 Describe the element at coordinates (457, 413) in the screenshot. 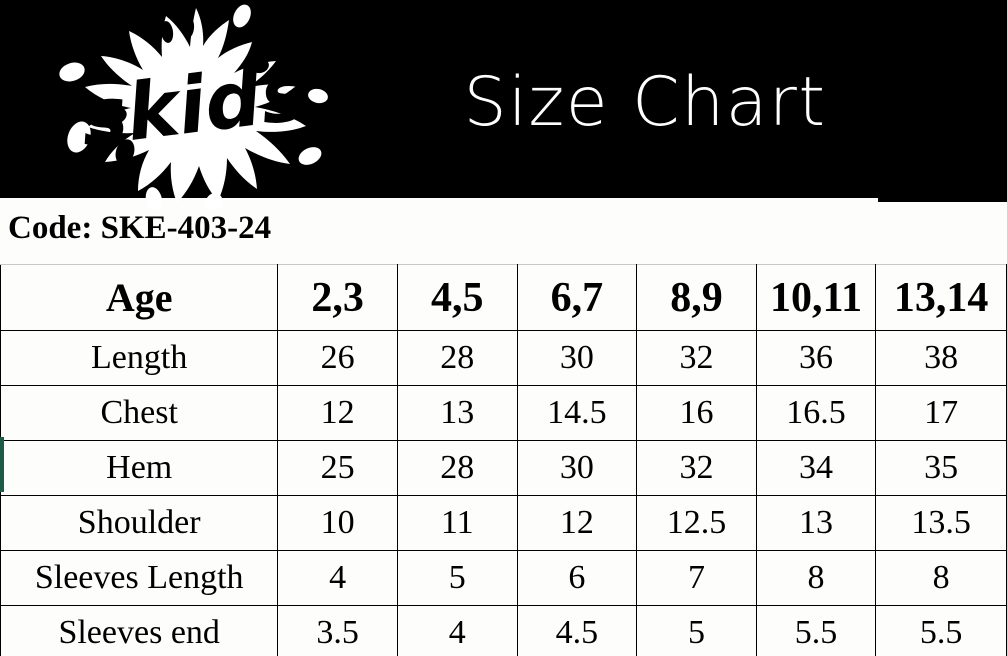

I see `cell-chest-4-5: 13` at that location.